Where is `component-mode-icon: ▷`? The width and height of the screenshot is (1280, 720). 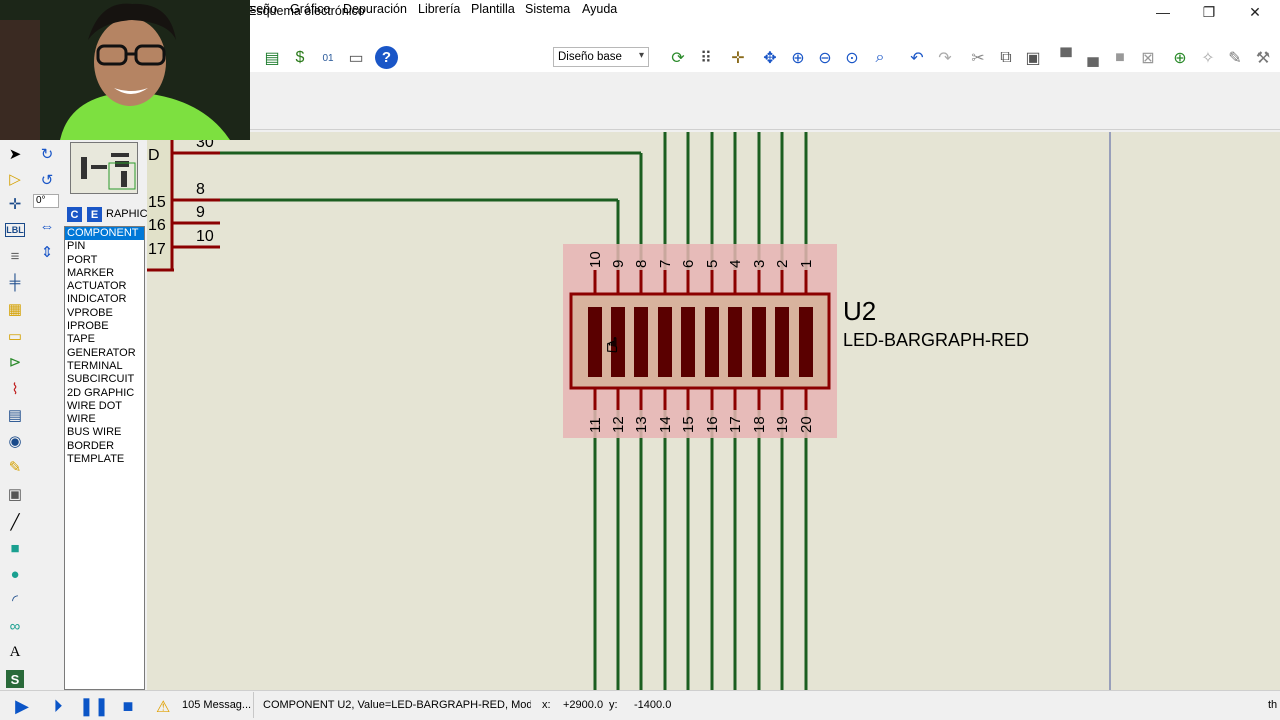 component-mode-icon: ▷ is located at coordinates (15, 179).